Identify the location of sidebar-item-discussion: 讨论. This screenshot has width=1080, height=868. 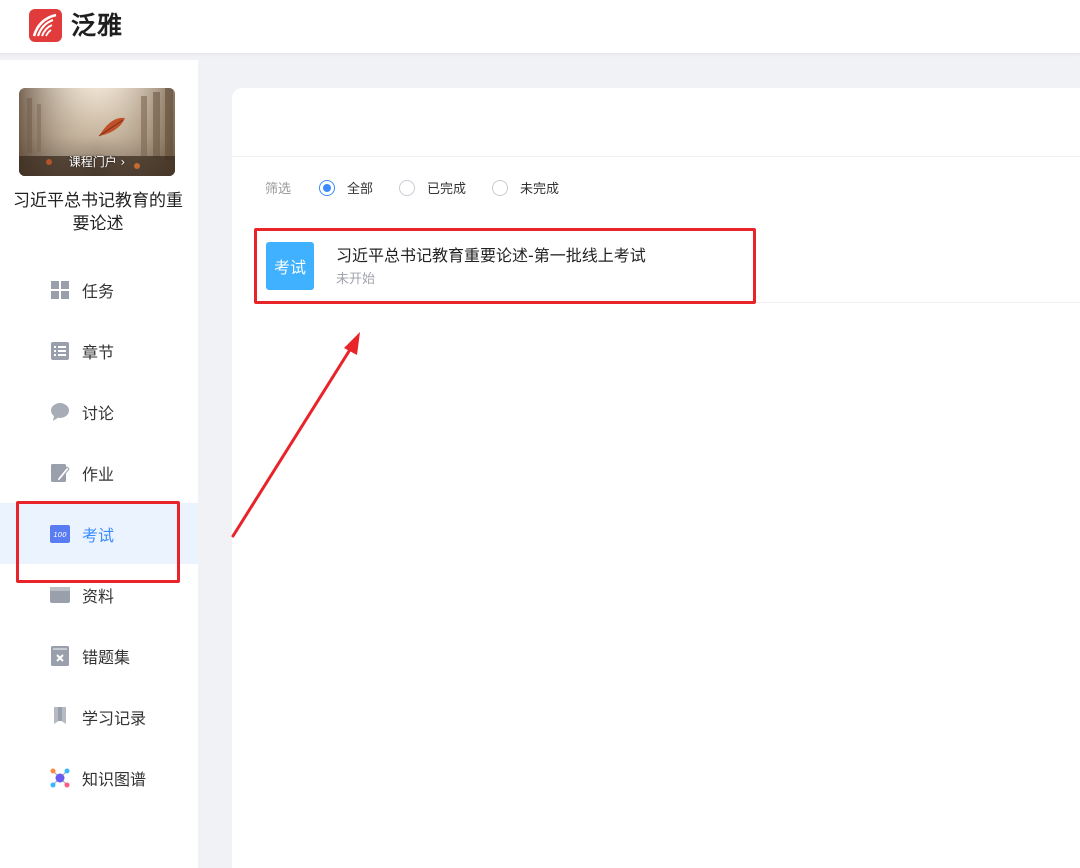
(99, 411).